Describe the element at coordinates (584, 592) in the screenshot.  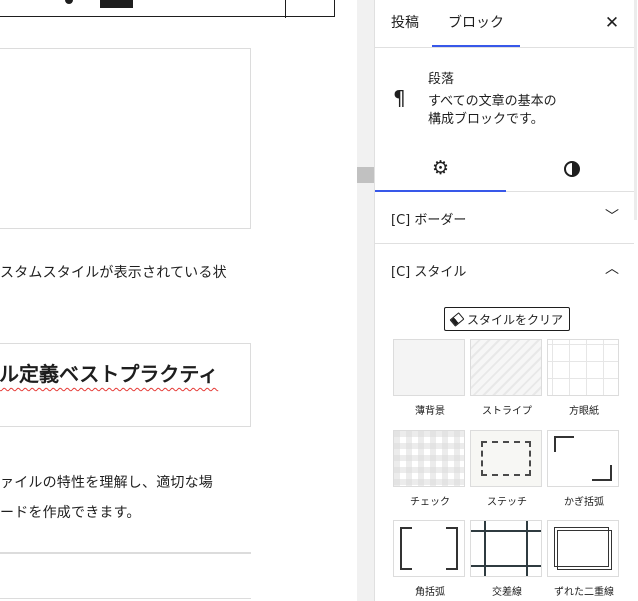
I see `style-label: ずれた二重線` at that location.